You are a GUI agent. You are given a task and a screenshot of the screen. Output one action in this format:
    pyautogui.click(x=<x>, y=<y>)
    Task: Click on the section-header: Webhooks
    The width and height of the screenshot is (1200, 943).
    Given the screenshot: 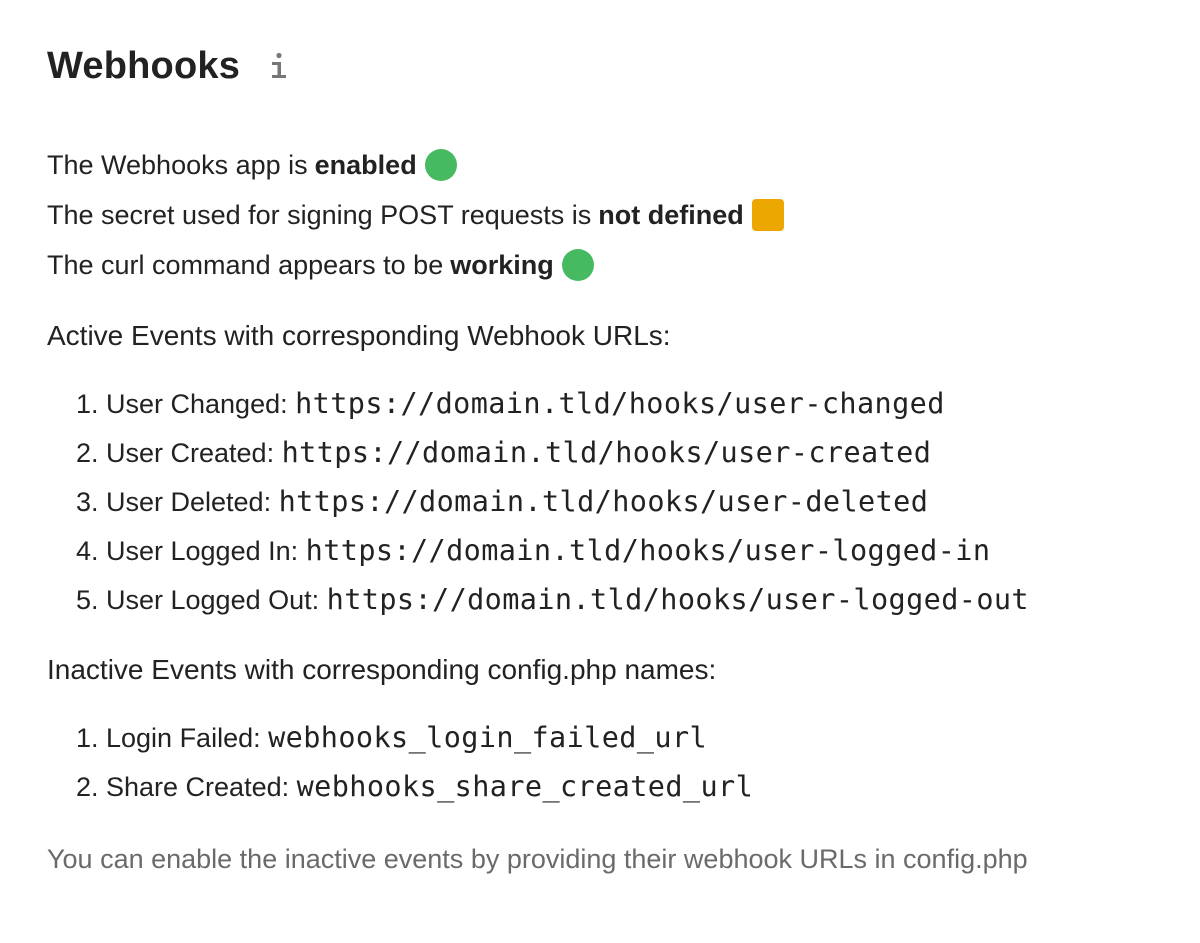 What is the action you would take?
    pyautogui.click(x=602, y=66)
    